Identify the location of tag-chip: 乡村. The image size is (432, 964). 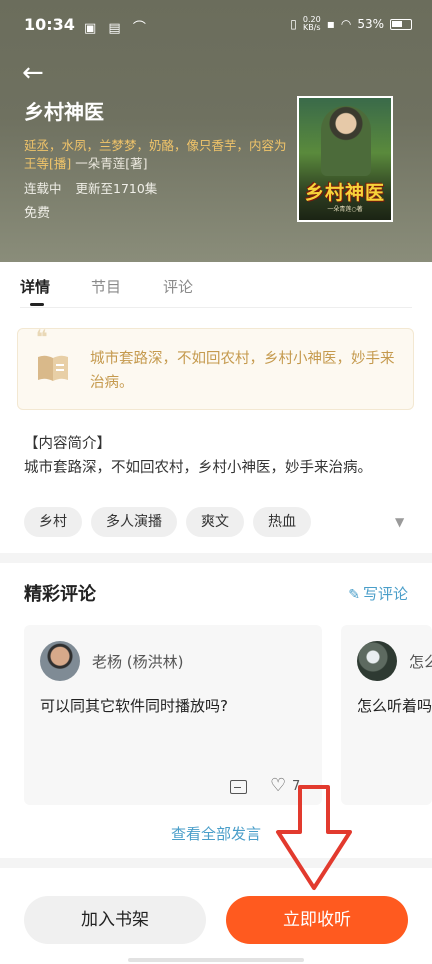
(53, 522).